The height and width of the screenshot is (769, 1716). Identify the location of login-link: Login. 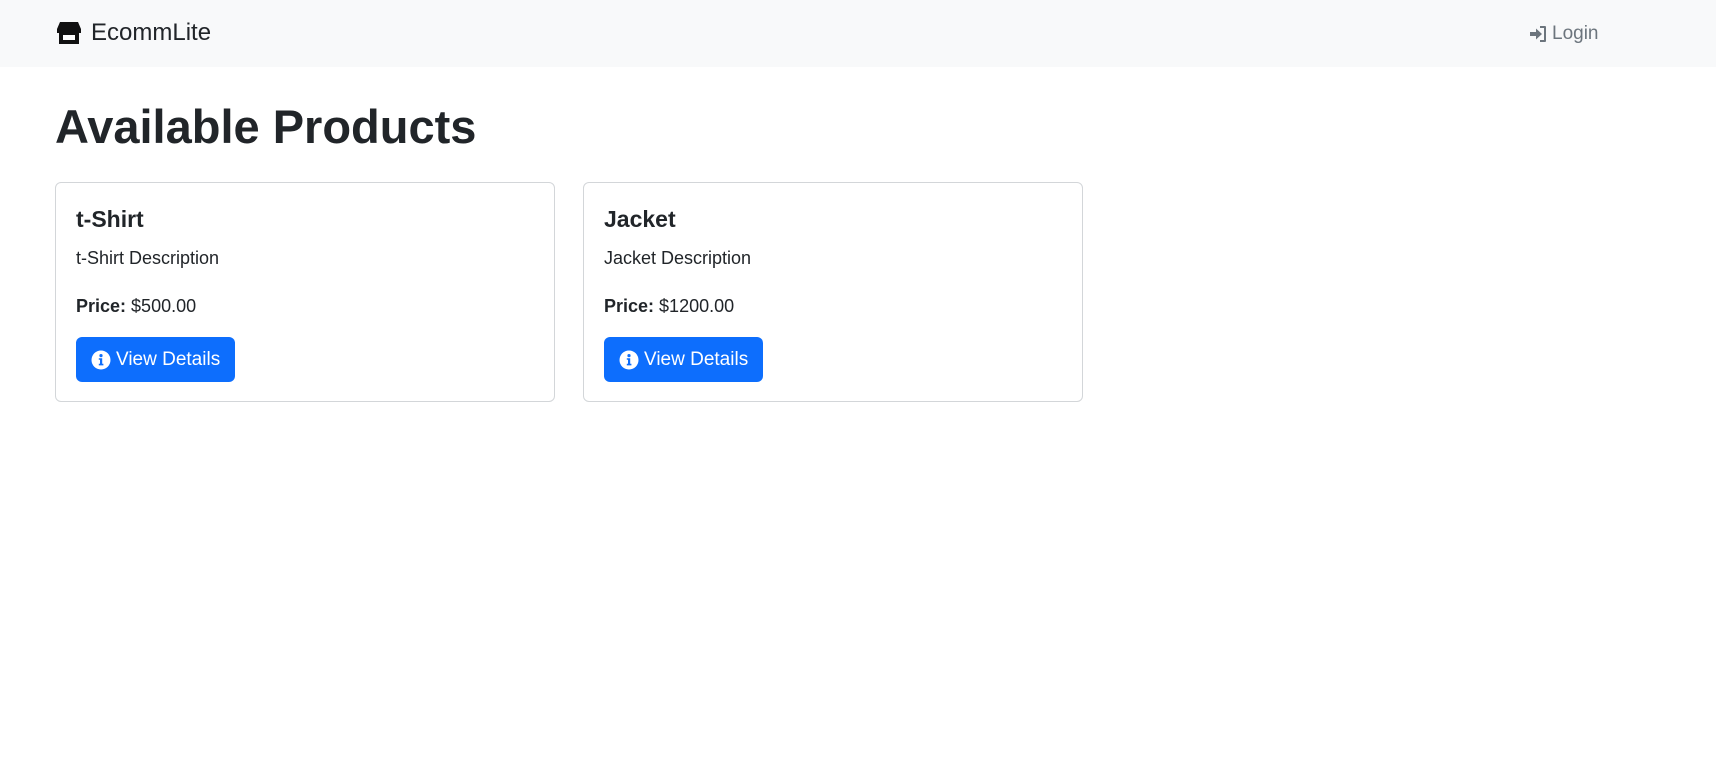
(1563, 34).